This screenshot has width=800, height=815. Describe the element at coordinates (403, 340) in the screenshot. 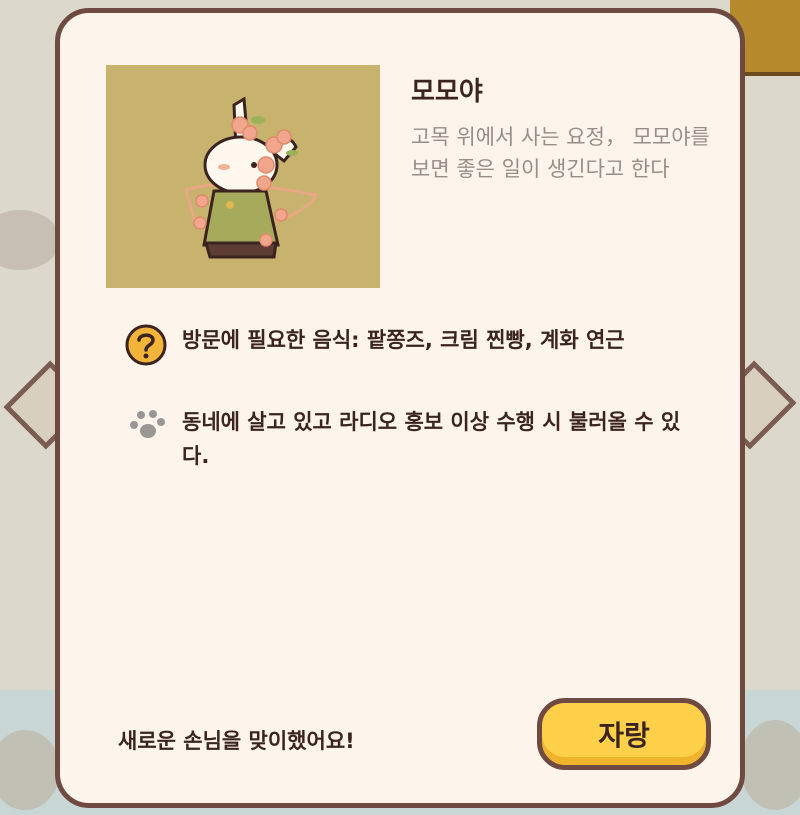

I see `required-food-text: 방문에 필요한 음식: 팥쫑즈, 크림 찐빵, 계화 연근` at that location.